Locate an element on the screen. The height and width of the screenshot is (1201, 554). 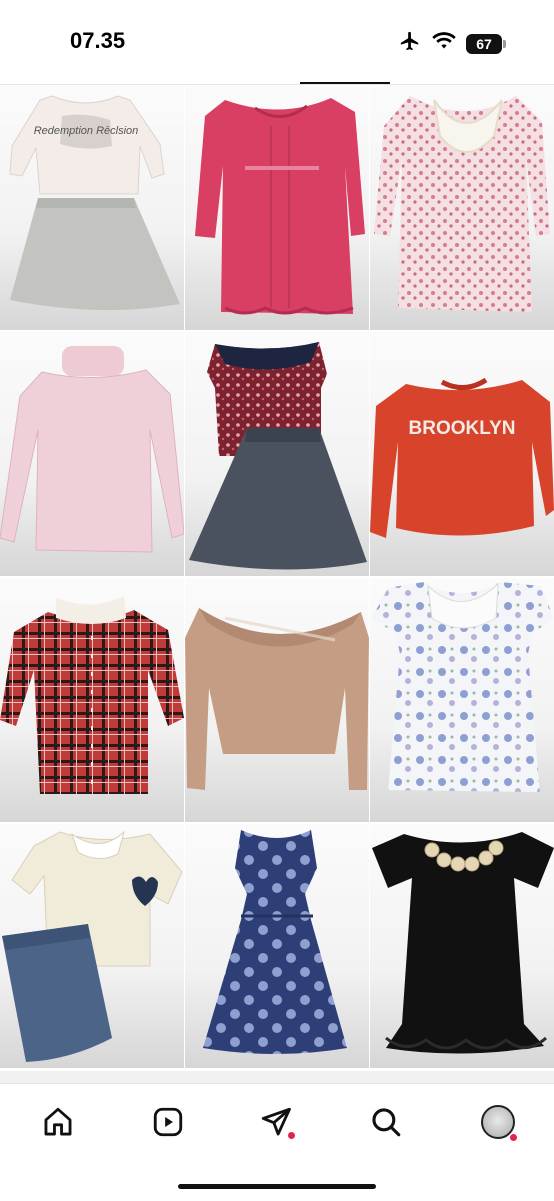
grid-post-tan-vneck-top is located at coordinates (277, 700).